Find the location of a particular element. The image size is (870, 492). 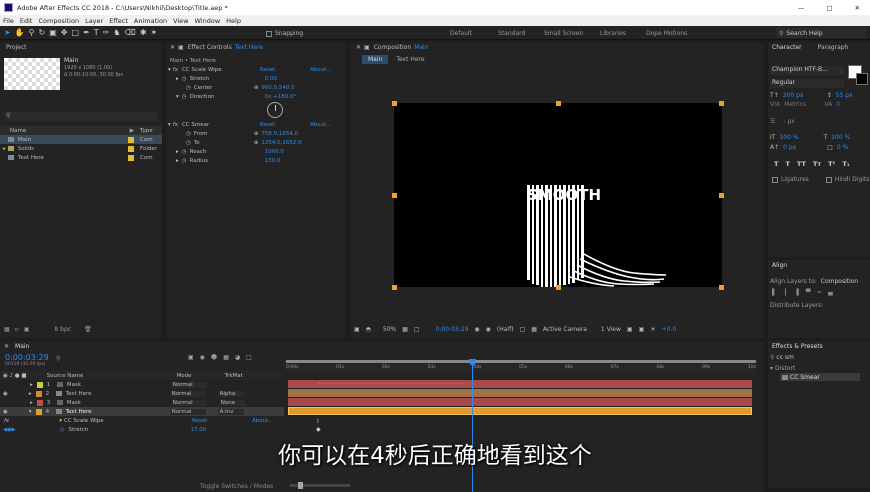

graph-editor-icon: □ is located at coordinates (249, 357).